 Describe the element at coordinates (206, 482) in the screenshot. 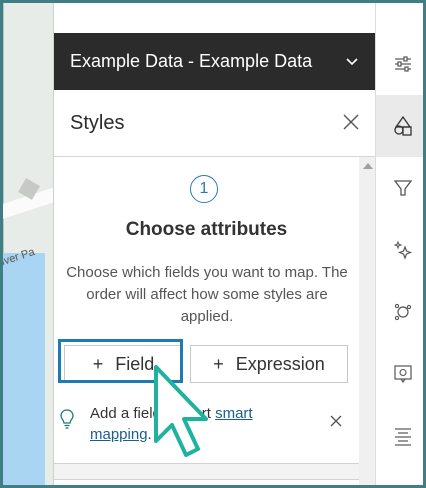

I see `next-section-card` at that location.